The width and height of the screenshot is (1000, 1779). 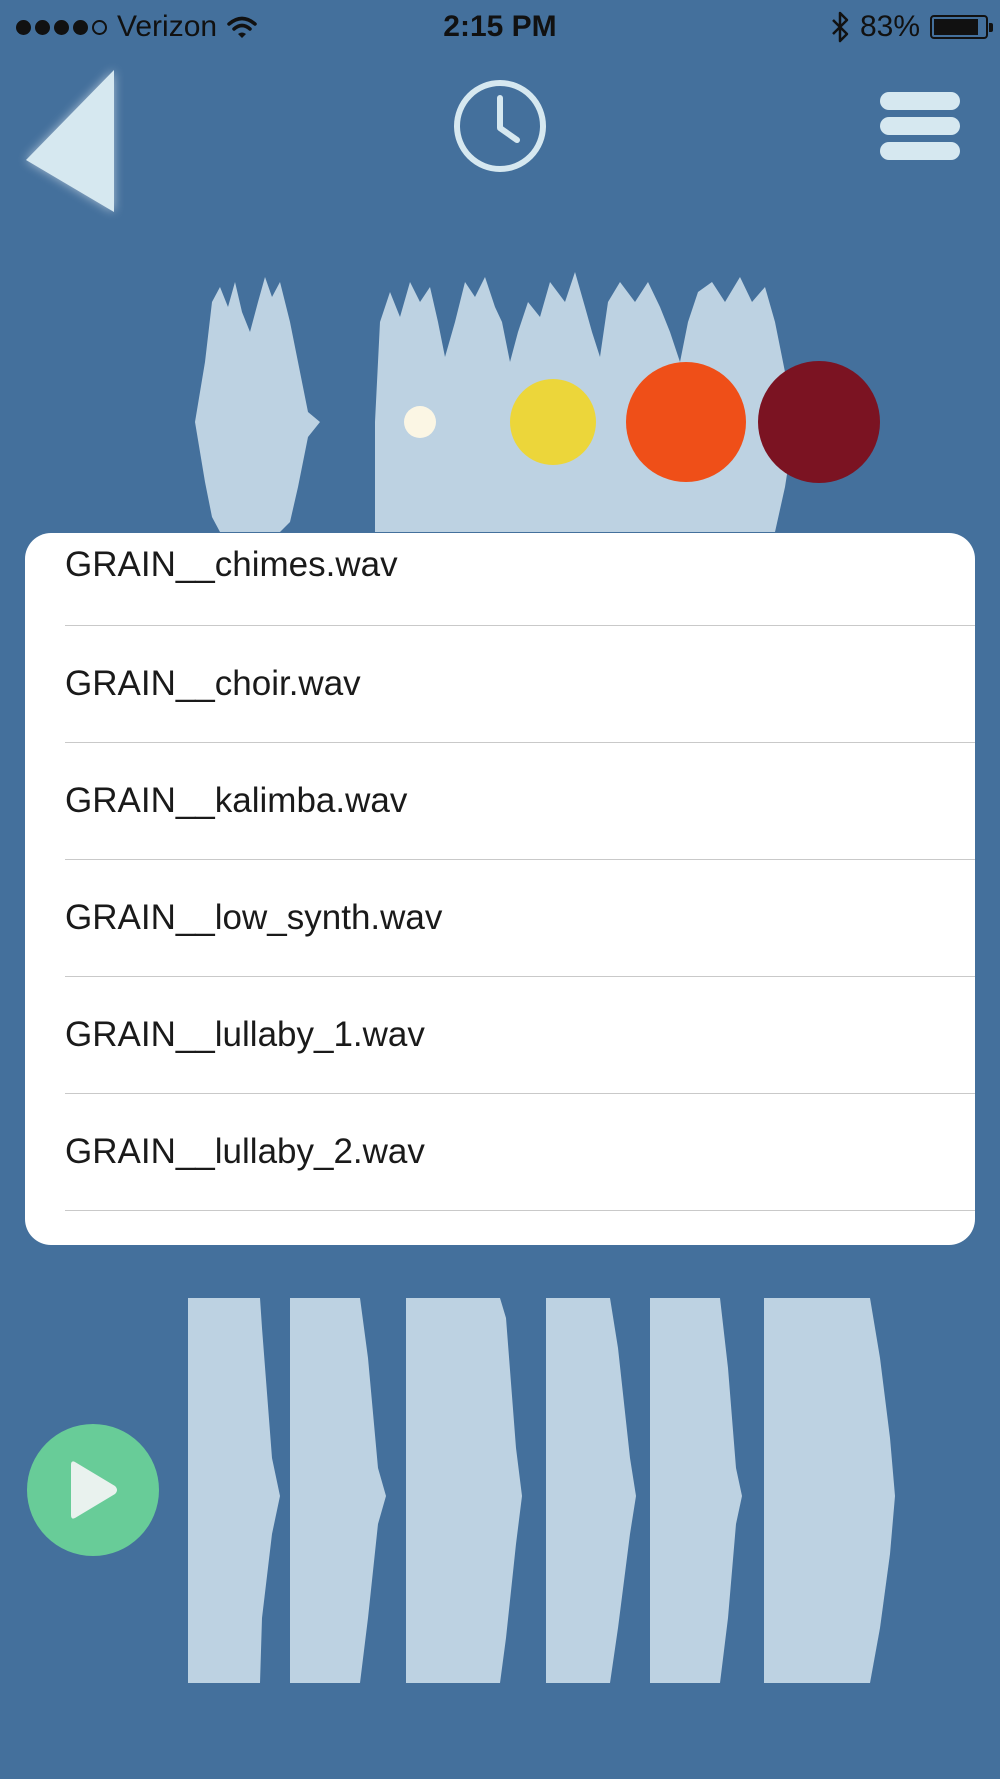 I want to click on list-item: GRAIN__lullaby_1.wav, so click(x=520, y=1035).